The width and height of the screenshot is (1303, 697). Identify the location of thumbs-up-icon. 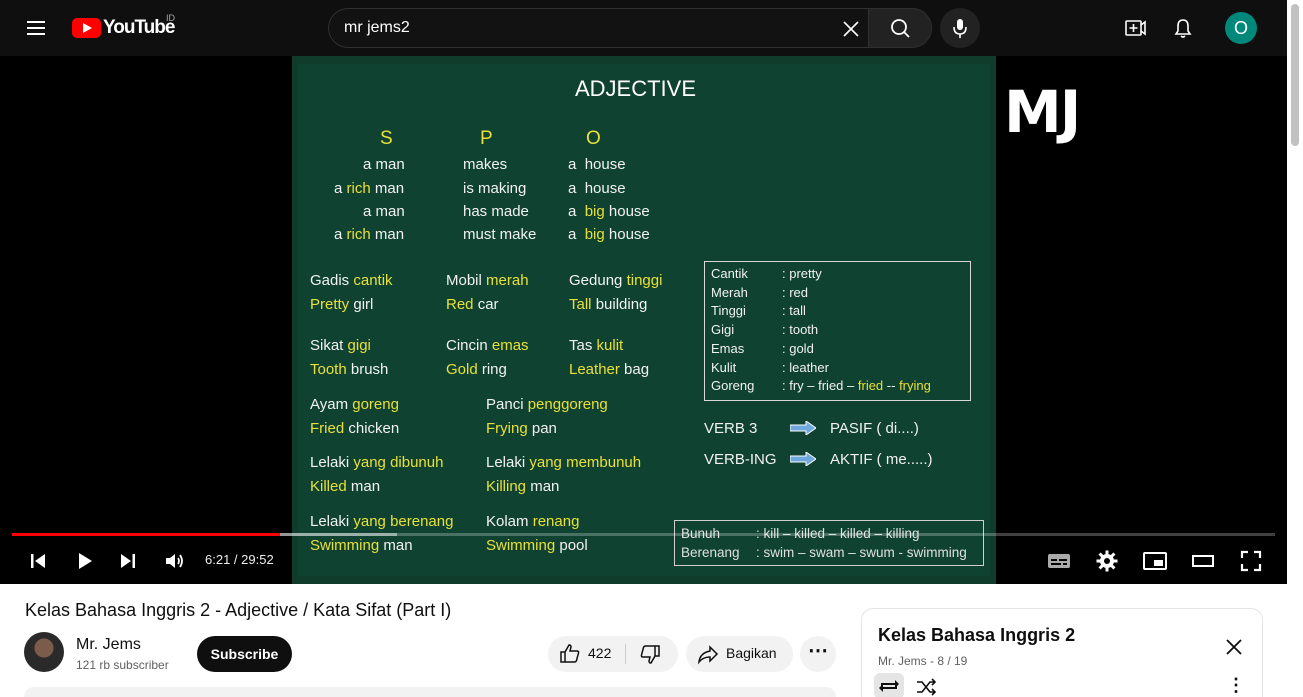
(570, 654).